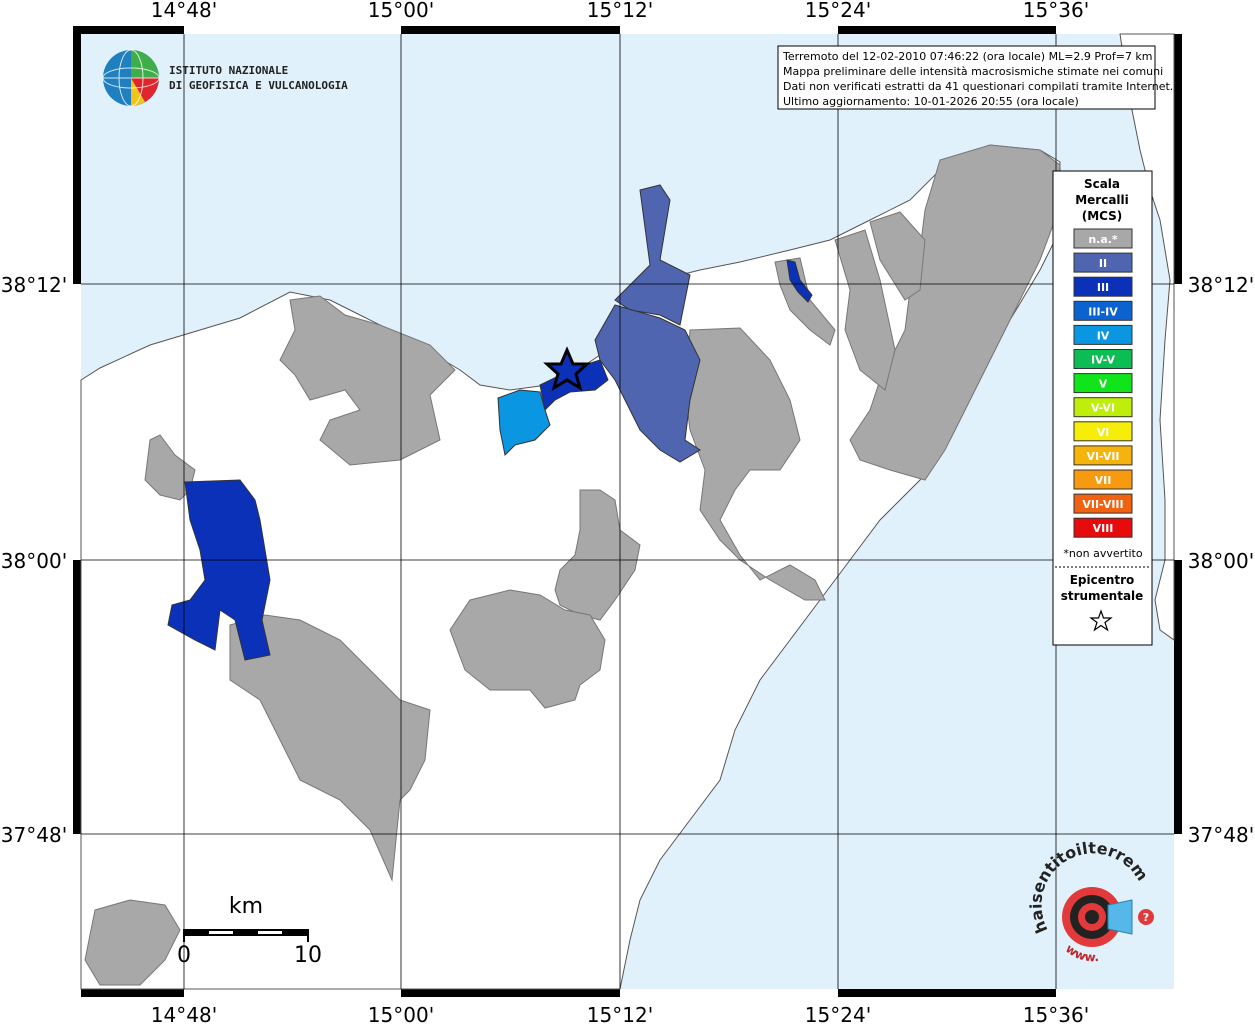 The width and height of the screenshot is (1255, 1024). Describe the element at coordinates (1102, 200) in the screenshot. I see `legend-title: Mercalli` at that location.